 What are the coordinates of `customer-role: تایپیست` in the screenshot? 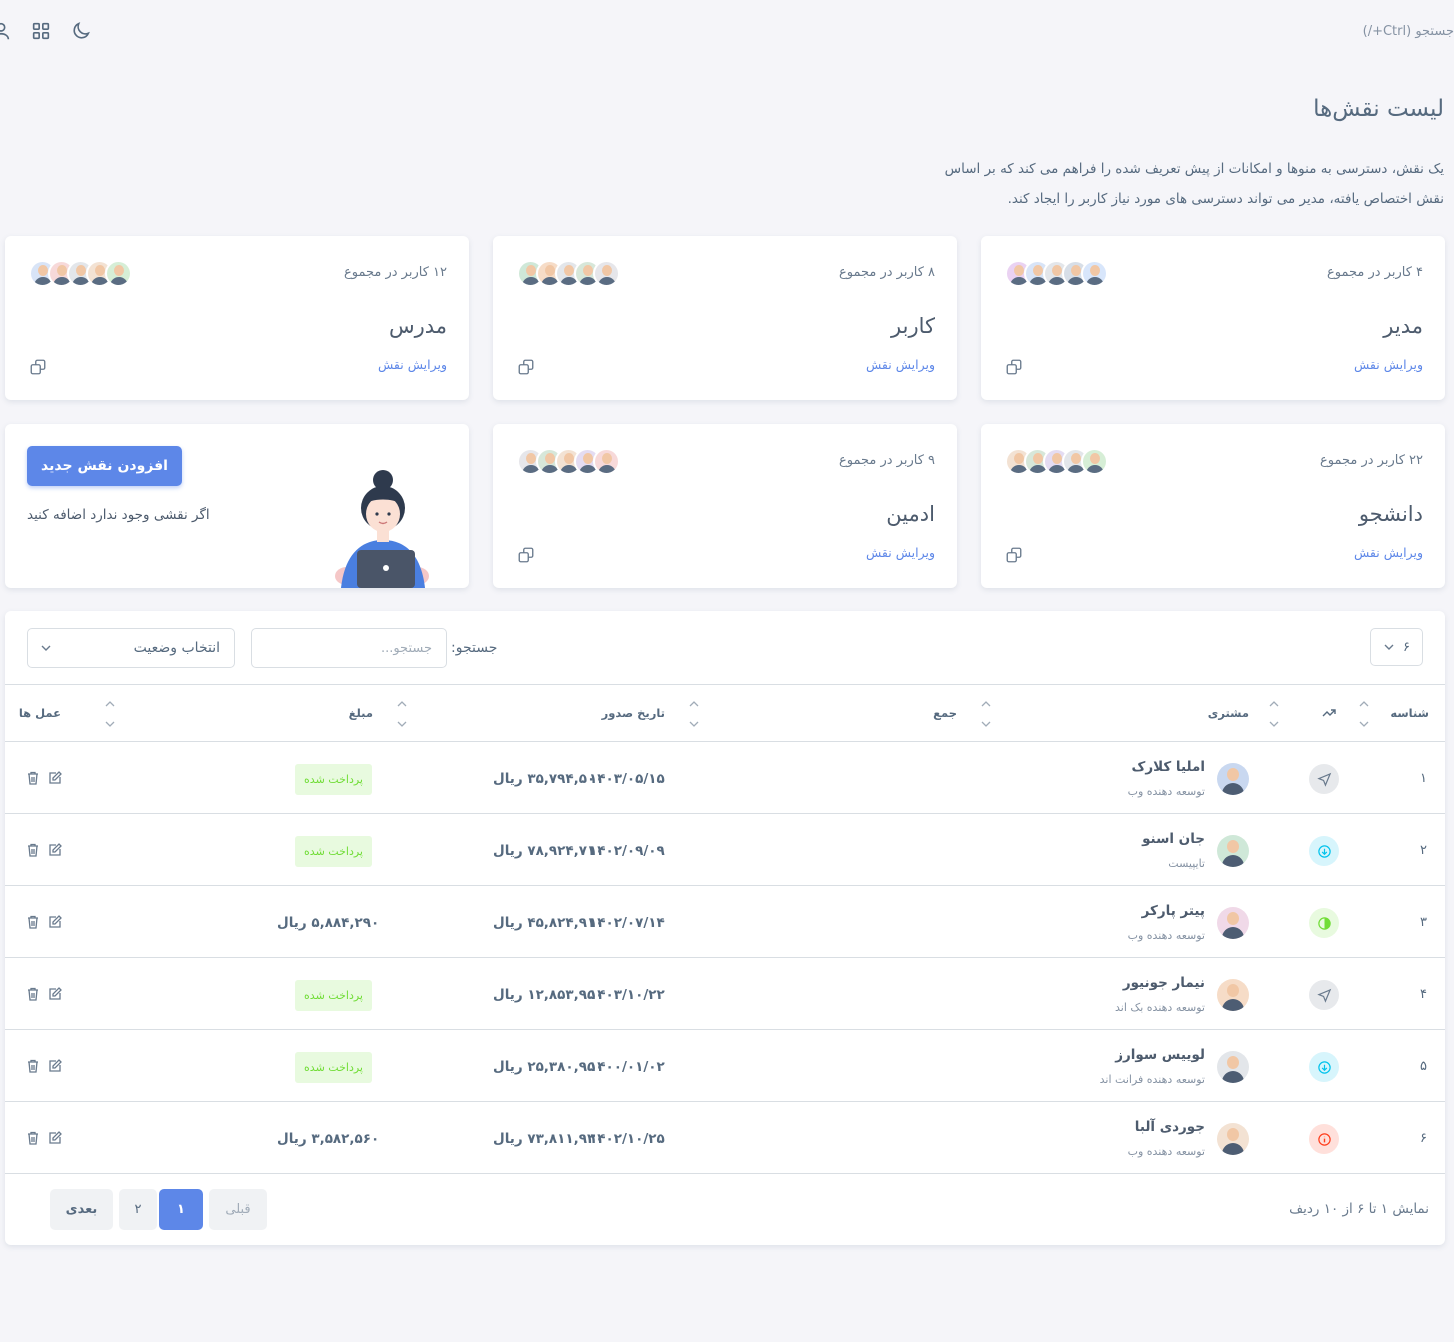 It's located at (1186, 863).